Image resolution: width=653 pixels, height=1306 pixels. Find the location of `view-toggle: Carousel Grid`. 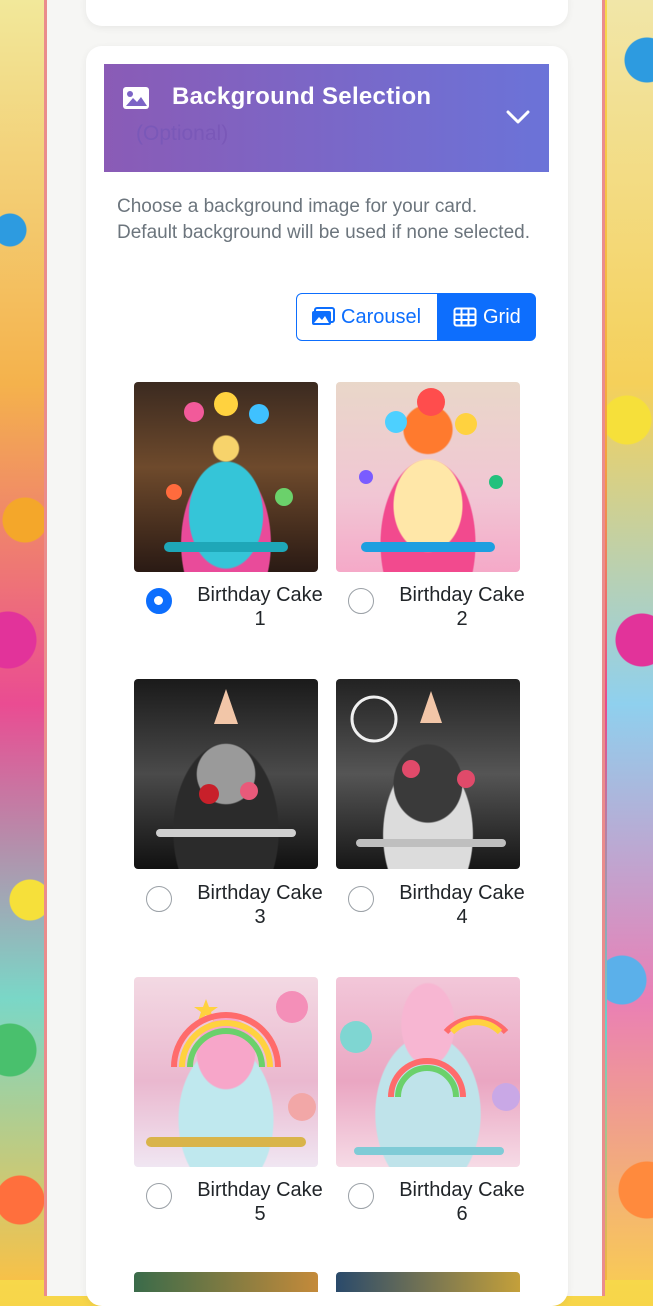

view-toggle: Carousel Grid is located at coordinates (416, 317).